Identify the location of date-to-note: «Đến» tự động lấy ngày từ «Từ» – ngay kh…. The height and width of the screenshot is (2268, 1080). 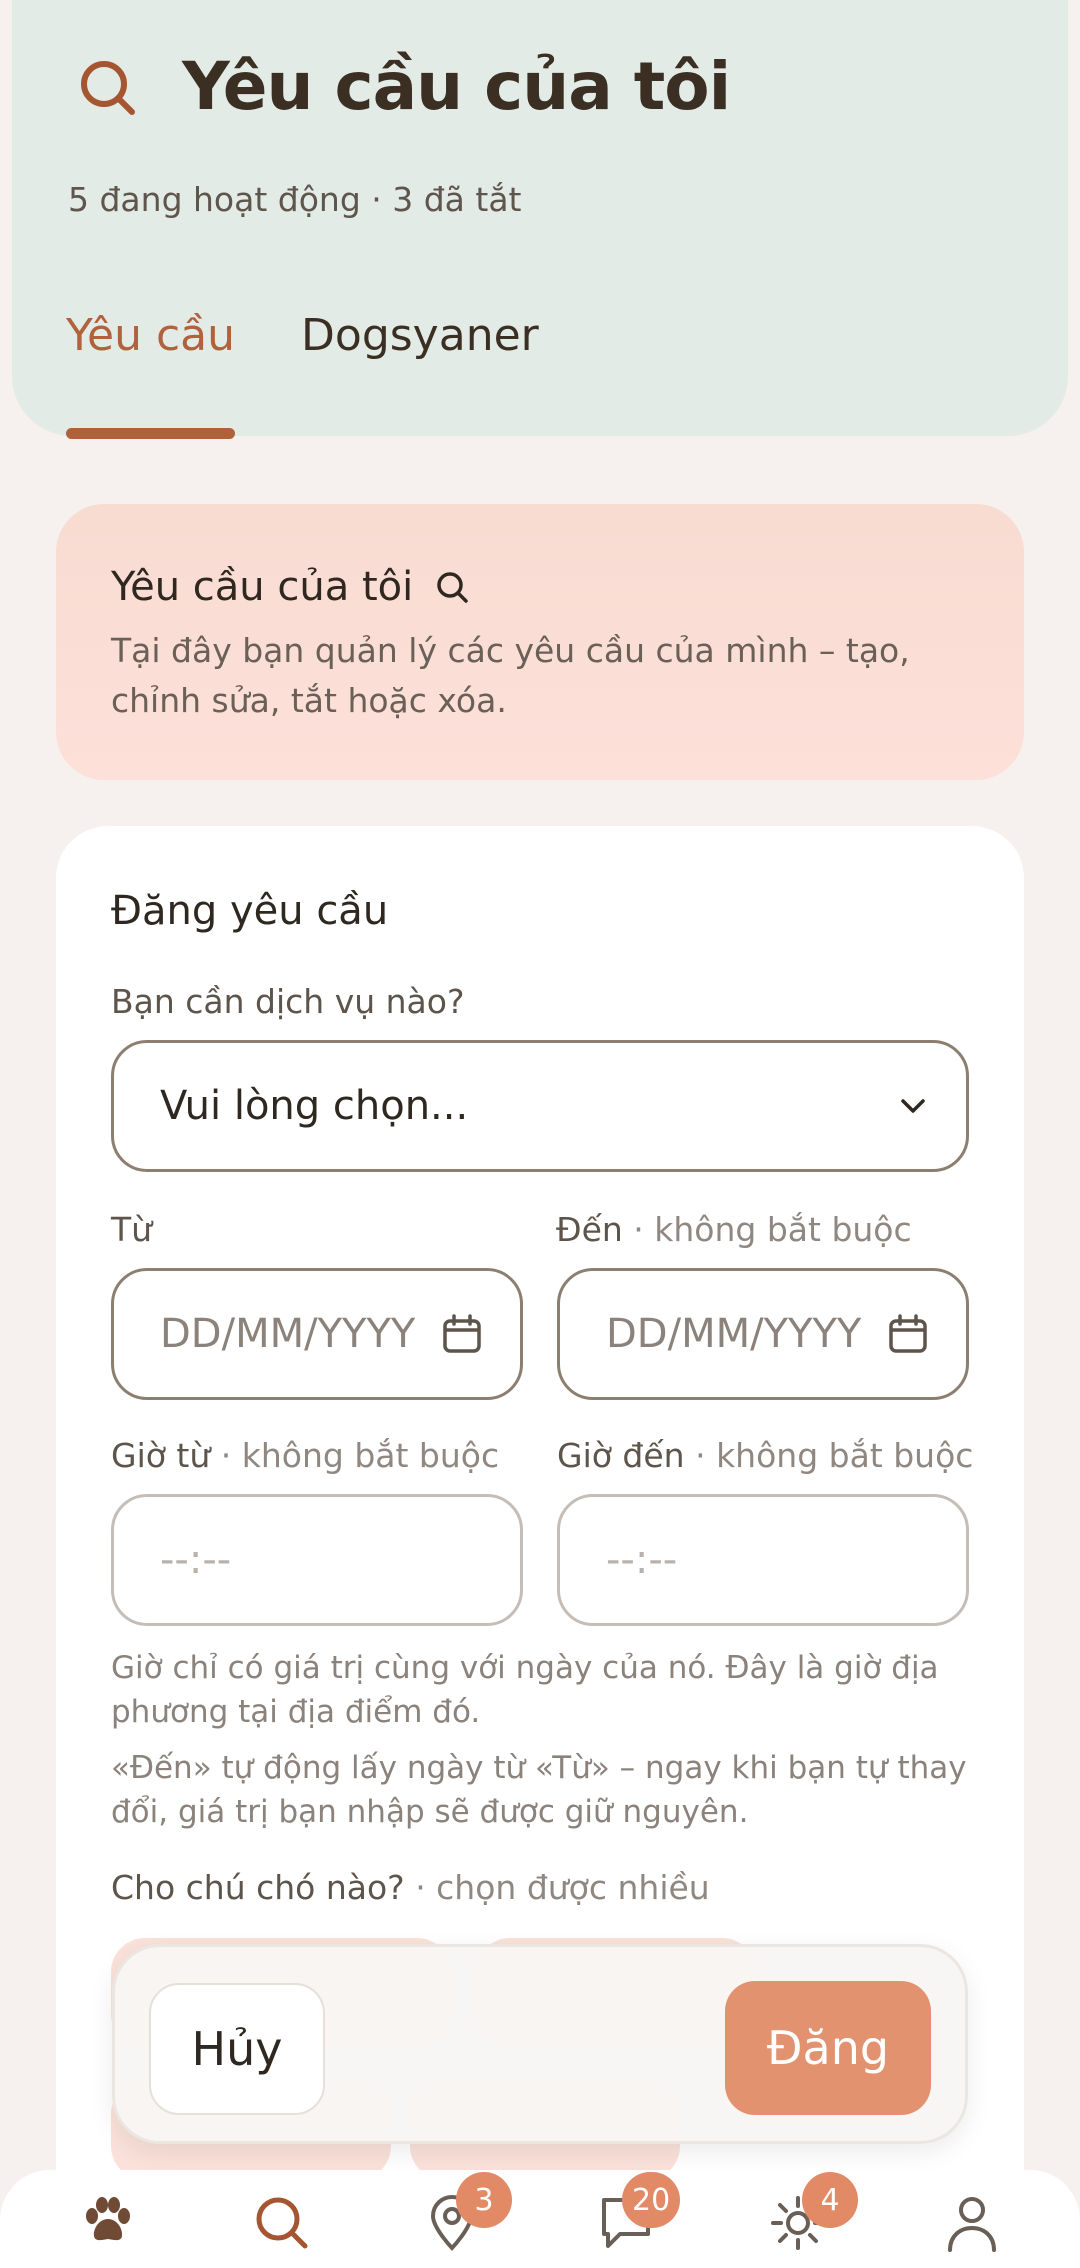
(539, 1790).